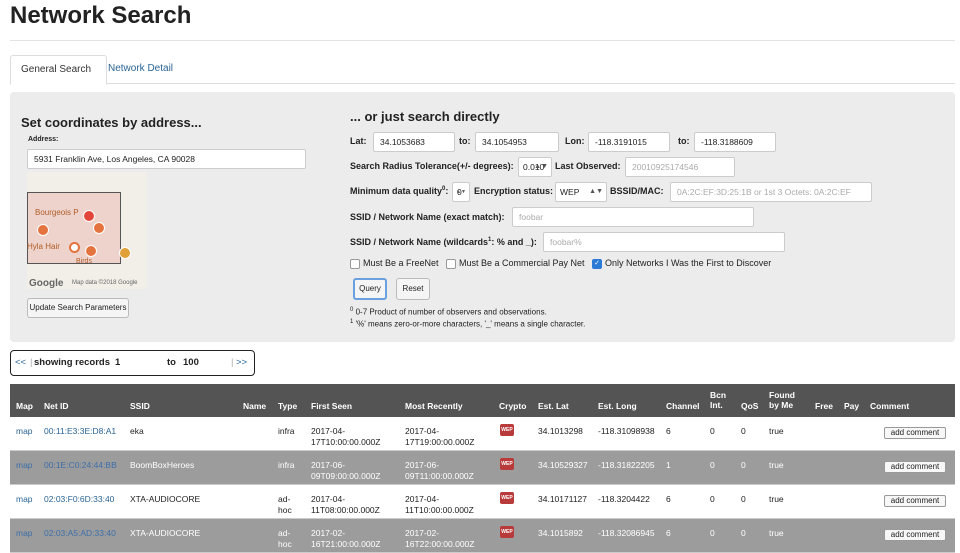 This screenshot has width=960, height=553. I want to click on lat-from-input: 34.1053683, so click(414, 142).